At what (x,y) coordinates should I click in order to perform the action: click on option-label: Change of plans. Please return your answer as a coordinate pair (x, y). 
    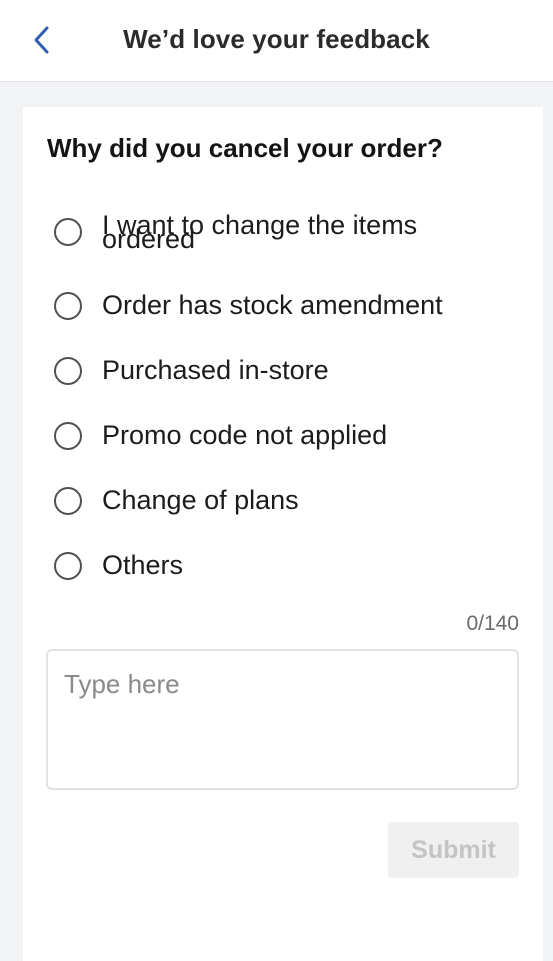
    Looking at the image, I should click on (200, 500).